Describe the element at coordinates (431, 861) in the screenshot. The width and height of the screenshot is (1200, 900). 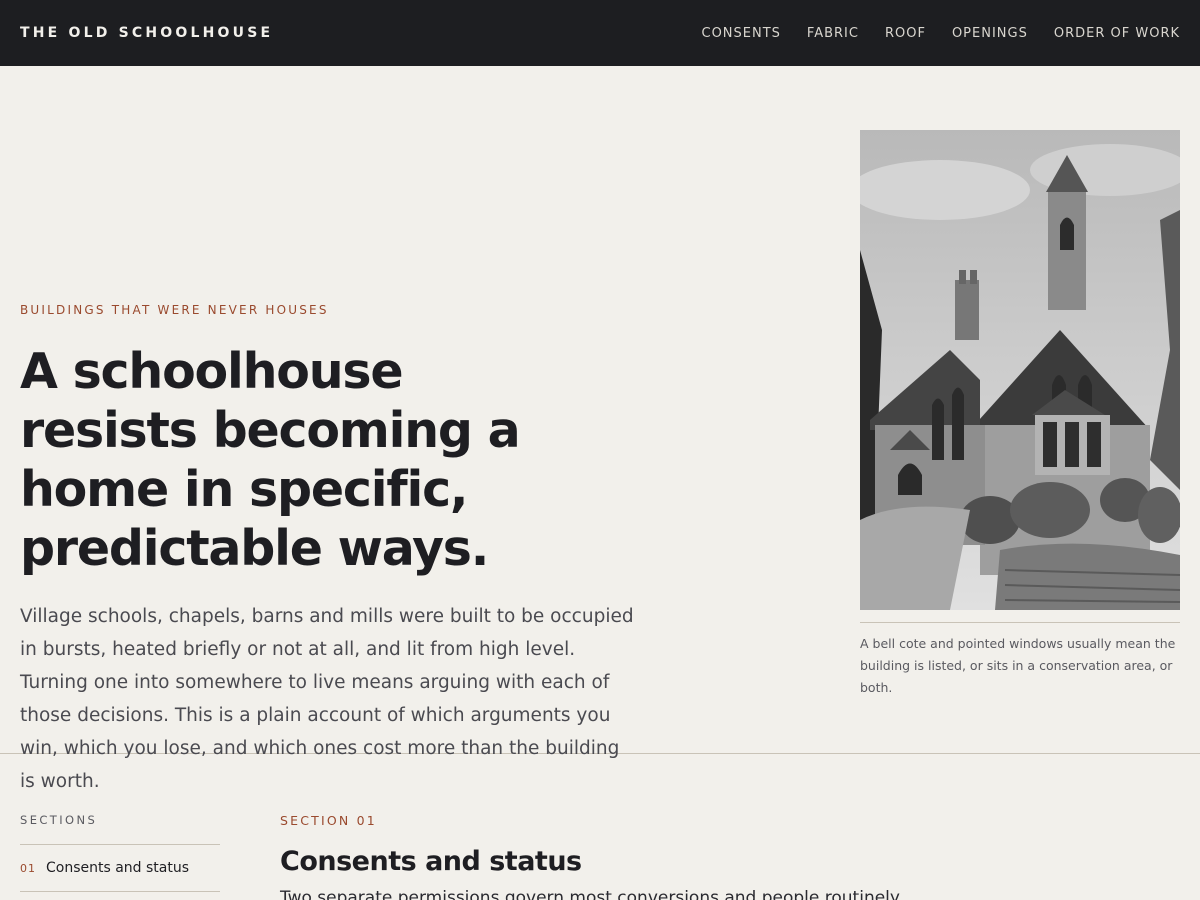
I see `section-title: Consents and status` at that location.